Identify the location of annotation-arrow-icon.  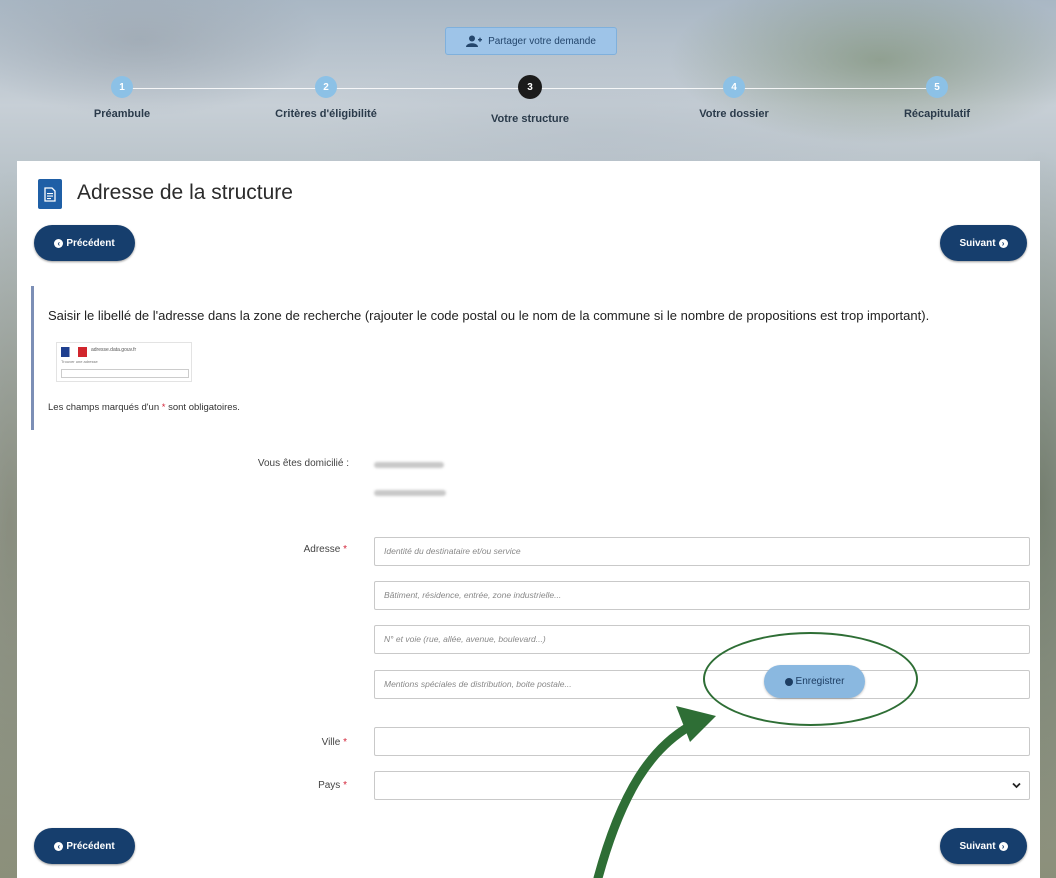
(654, 792).